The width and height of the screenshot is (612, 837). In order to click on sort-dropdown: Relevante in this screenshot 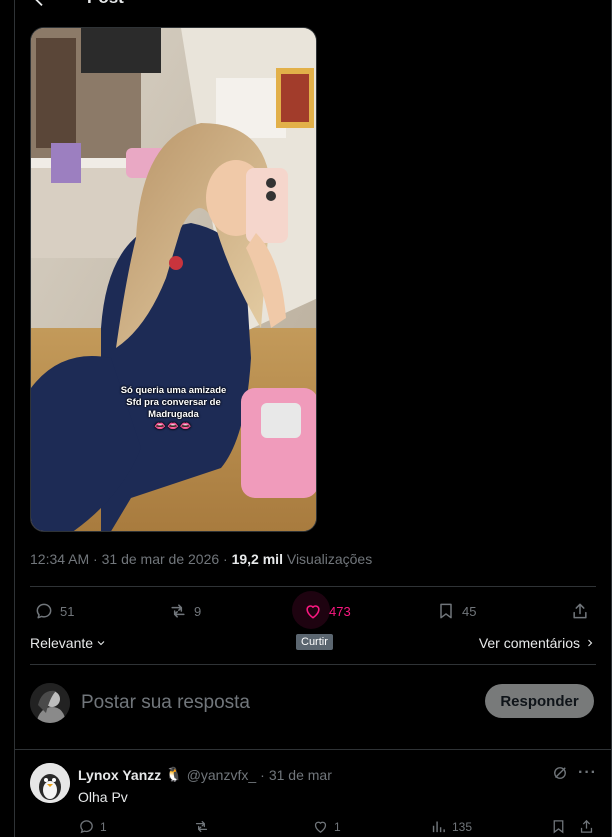, I will do `click(68, 643)`.